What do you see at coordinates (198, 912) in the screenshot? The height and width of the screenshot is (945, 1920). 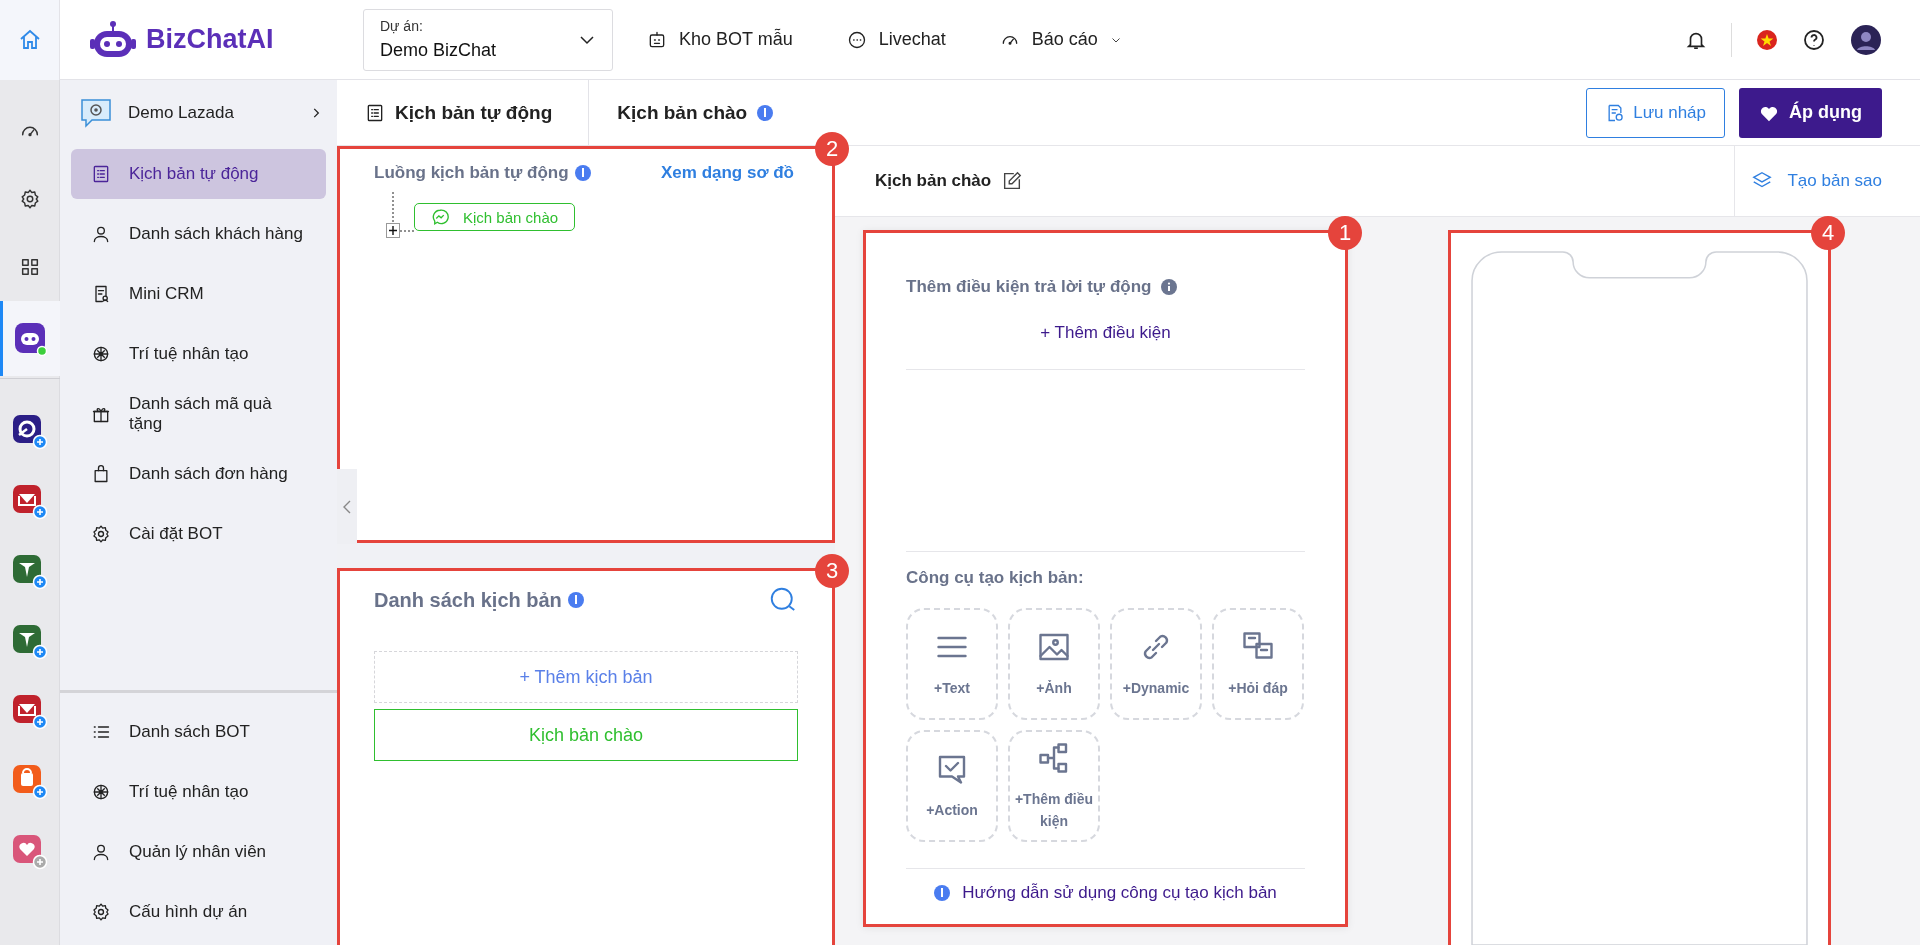 I see `sidebar-item: Cấu hình dự án` at bounding box center [198, 912].